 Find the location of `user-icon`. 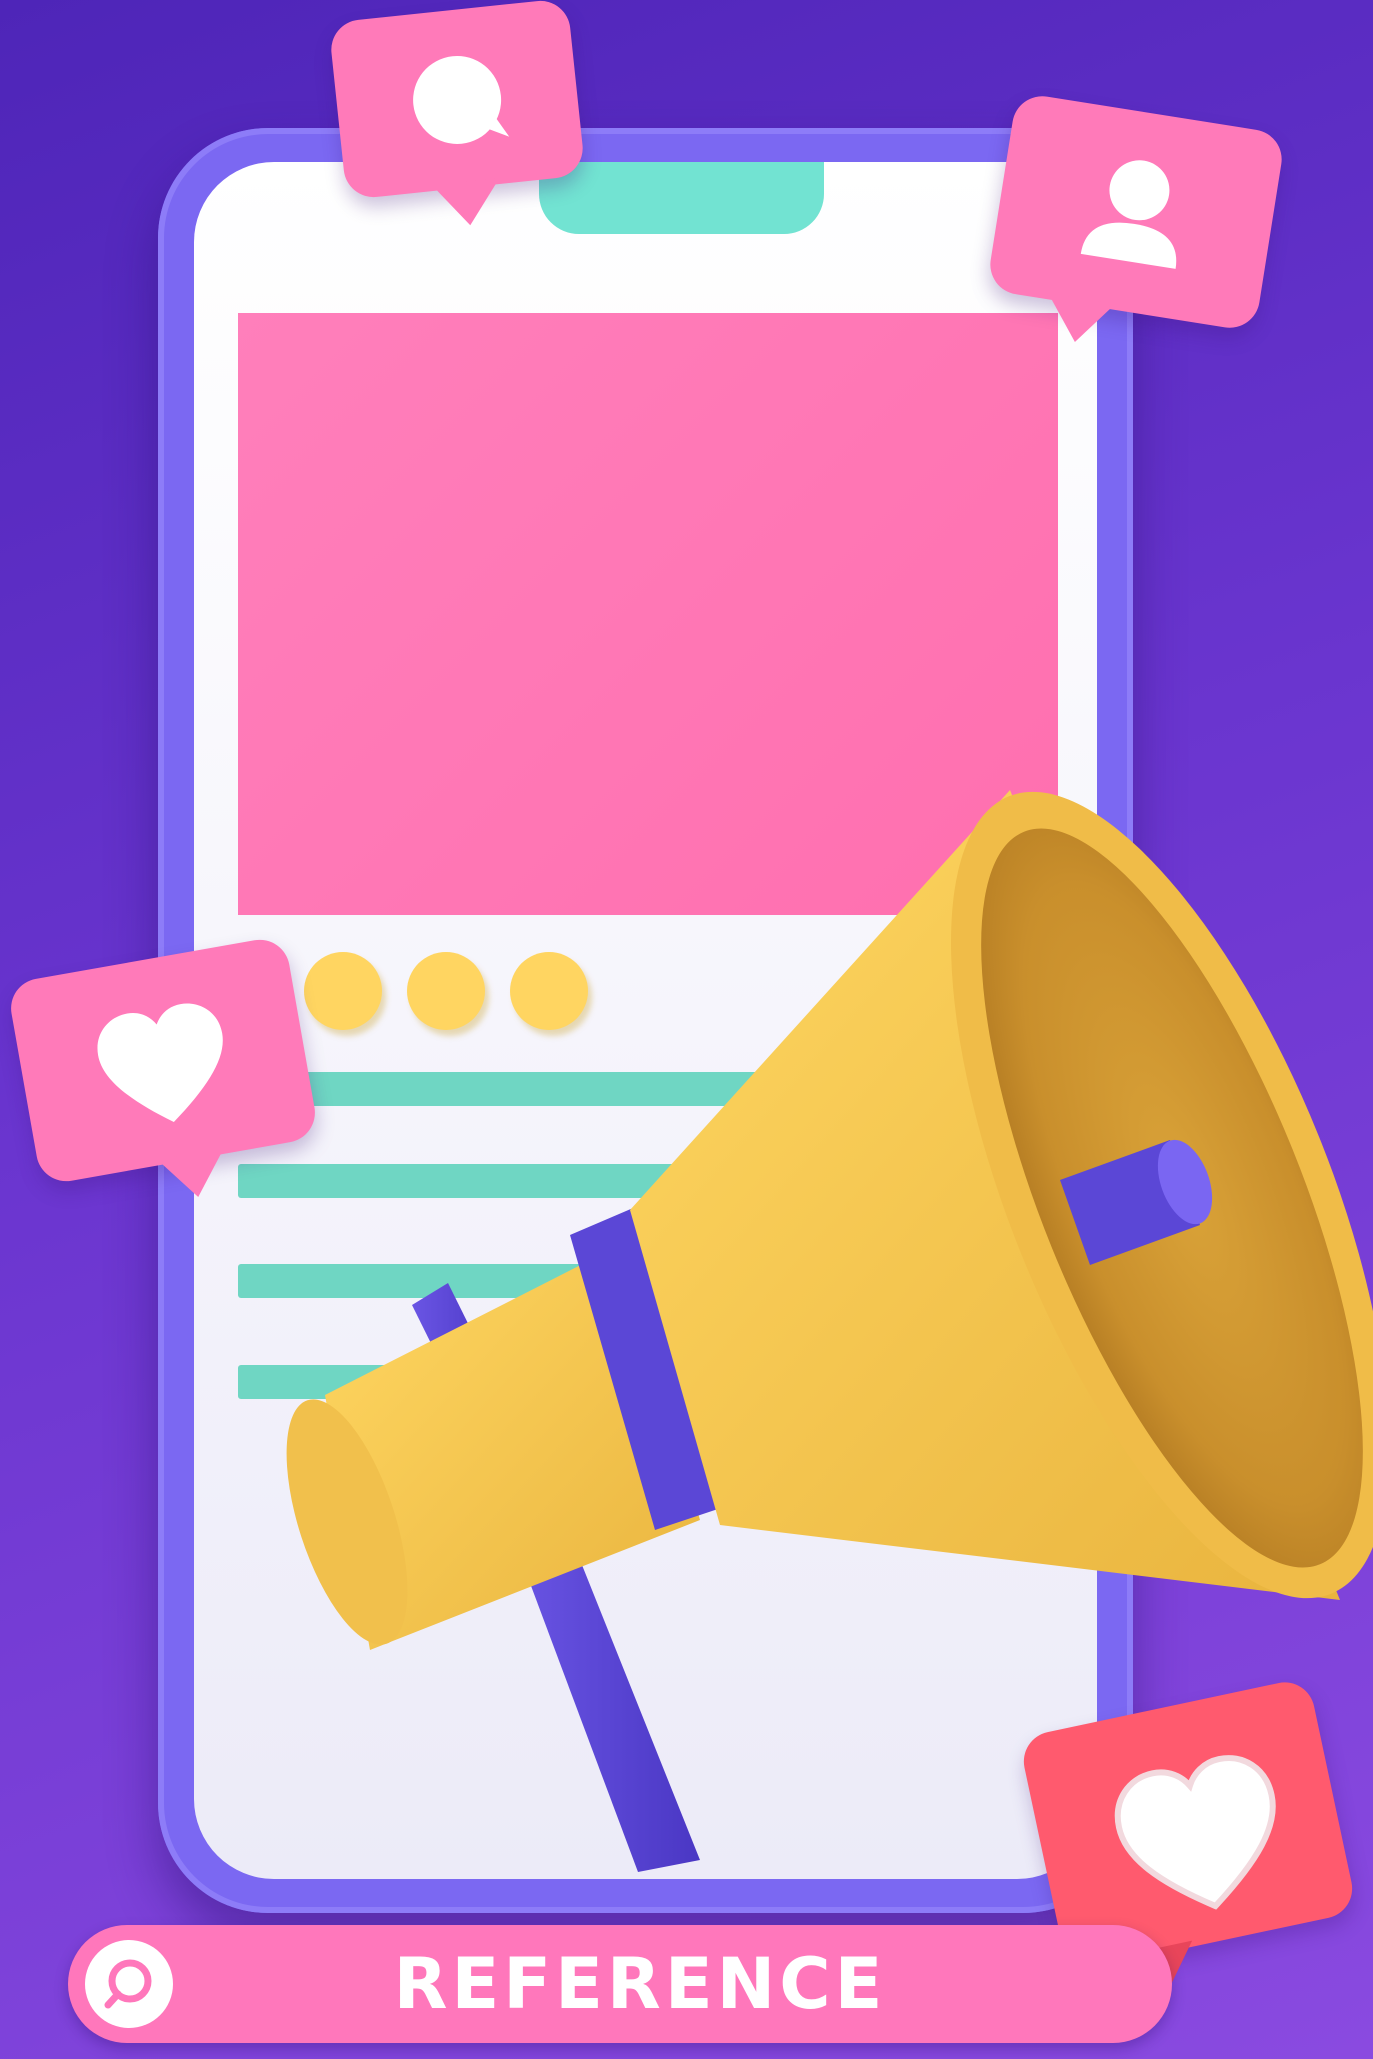

user-icon is located at coordinates (1128, 214).